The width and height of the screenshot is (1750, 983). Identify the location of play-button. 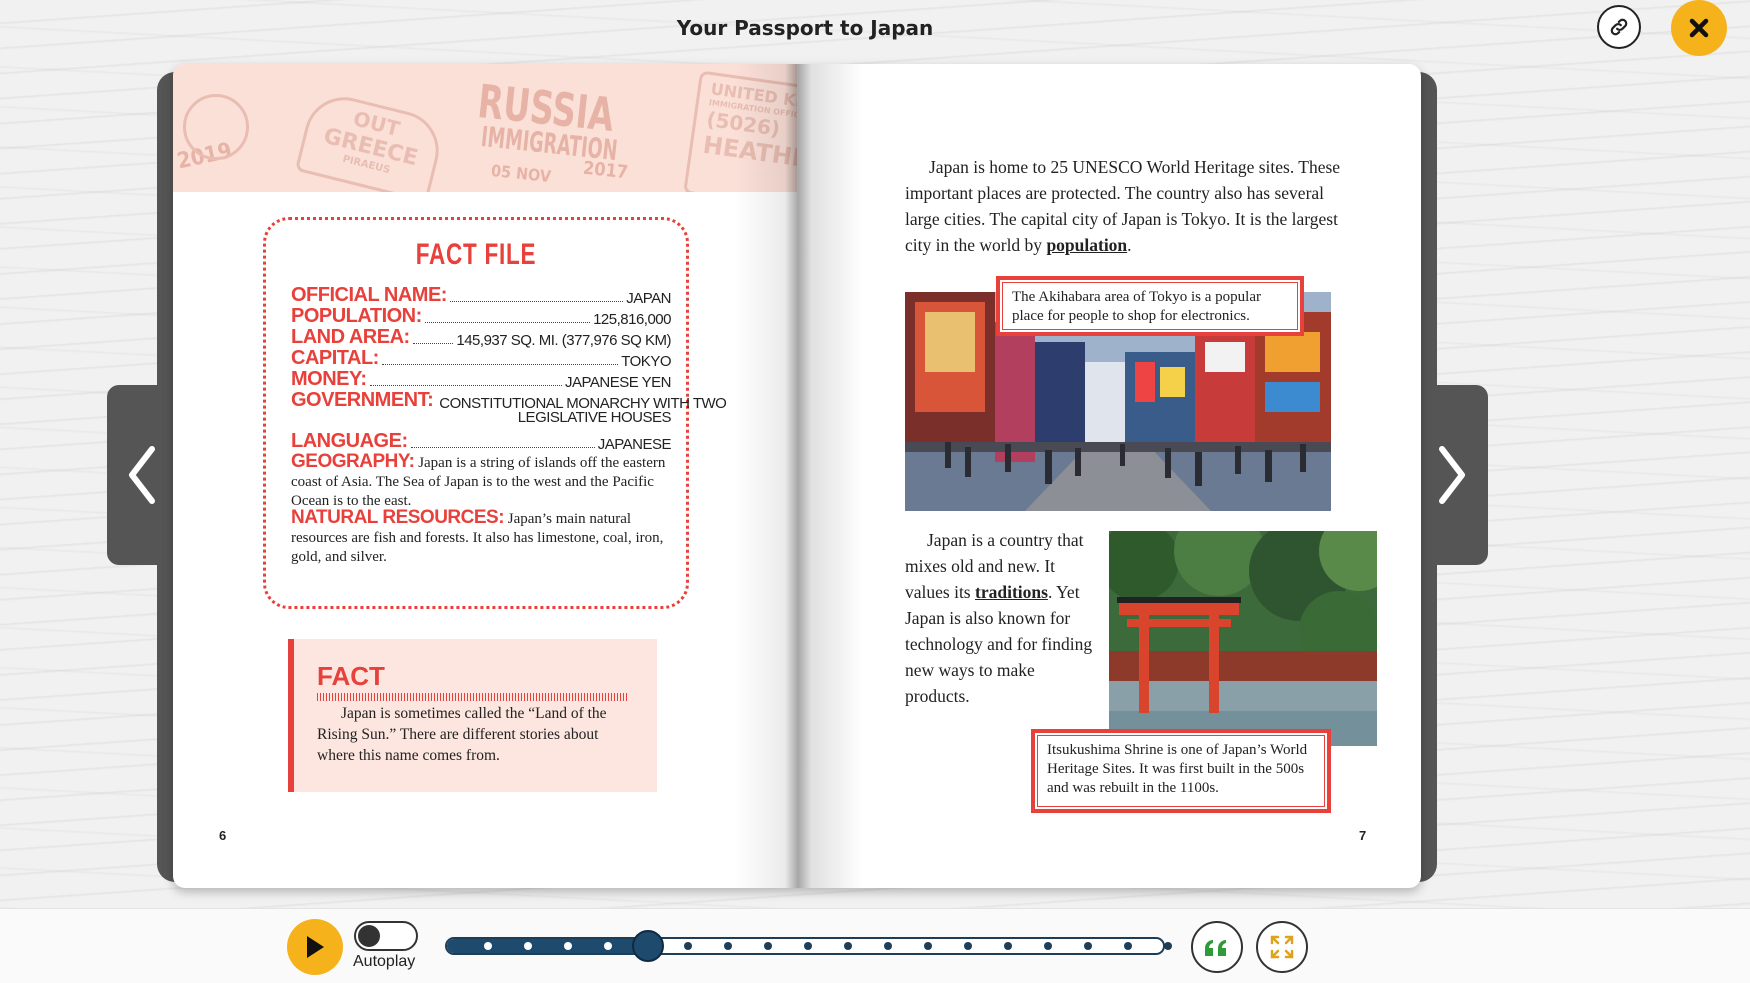
(315, 947).